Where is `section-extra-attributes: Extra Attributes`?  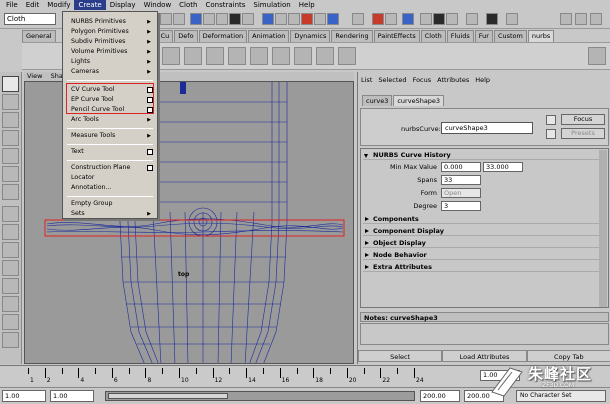
section-extra-attributes: Extra Attributes is located at coordinates (481, 267).